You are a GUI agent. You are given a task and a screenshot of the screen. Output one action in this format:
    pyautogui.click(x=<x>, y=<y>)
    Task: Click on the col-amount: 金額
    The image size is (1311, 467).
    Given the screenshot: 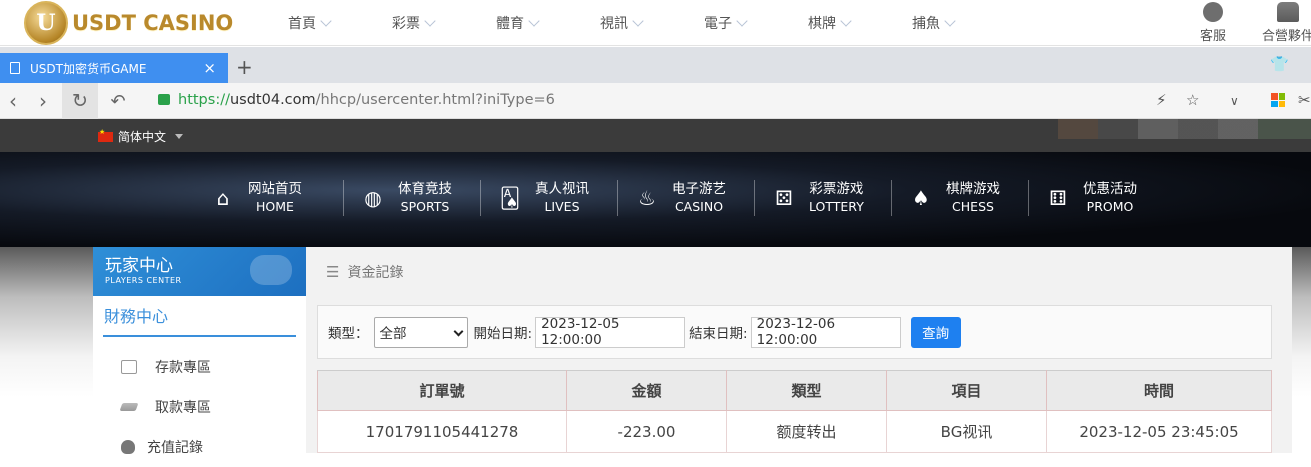 What is the action you would take?
    pyautogui.click(x=646, y=390)
    